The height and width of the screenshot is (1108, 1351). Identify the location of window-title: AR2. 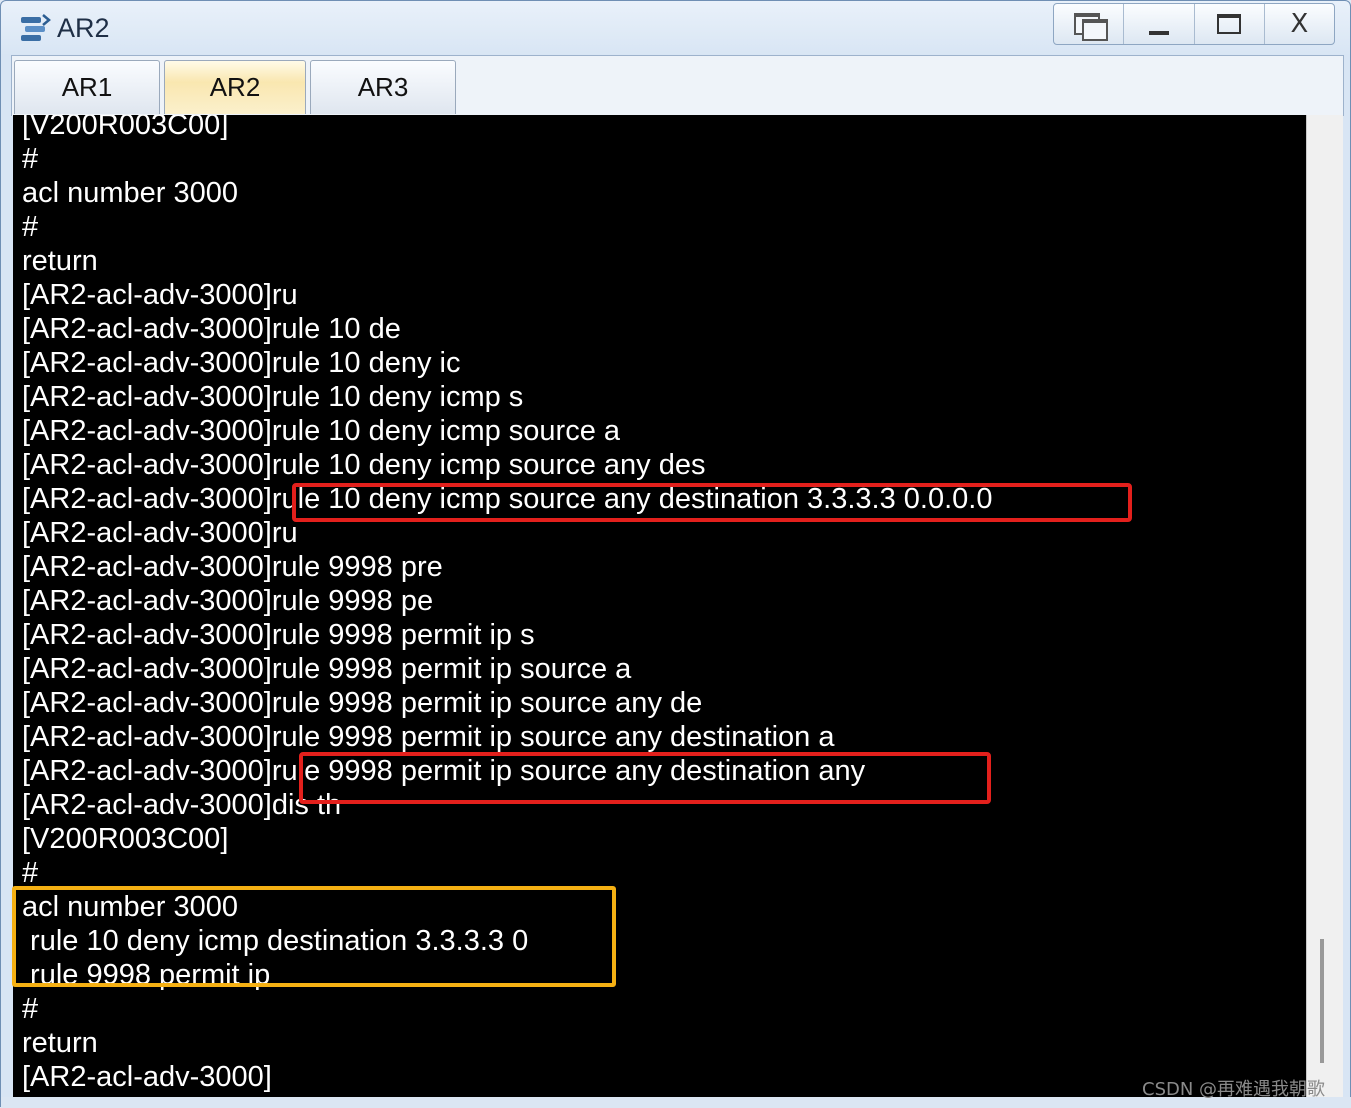
(83, 28).